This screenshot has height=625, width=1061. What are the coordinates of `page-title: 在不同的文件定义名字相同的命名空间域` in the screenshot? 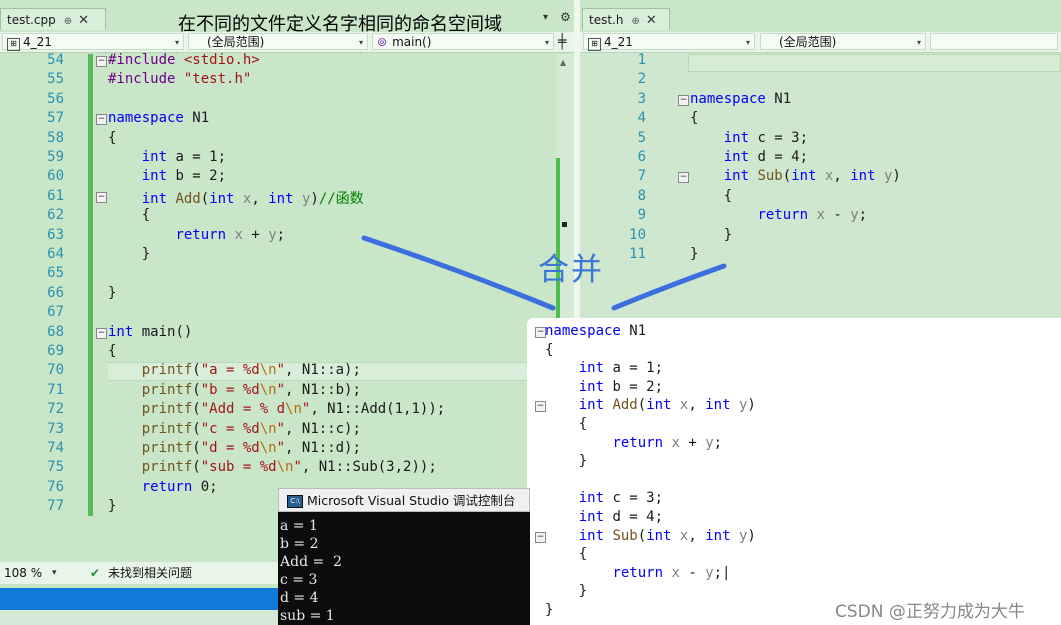 It's located at (340, 24).